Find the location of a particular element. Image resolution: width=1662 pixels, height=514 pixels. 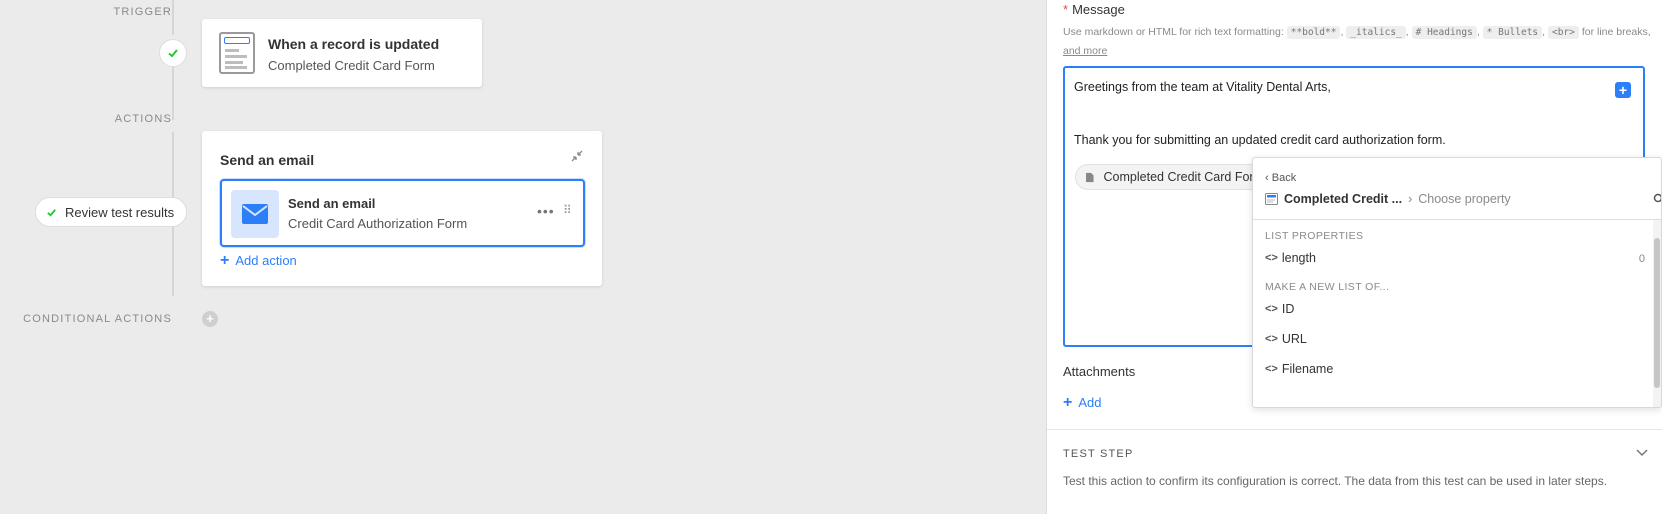

length-count: 0 is located at coordinates (1641, 259).